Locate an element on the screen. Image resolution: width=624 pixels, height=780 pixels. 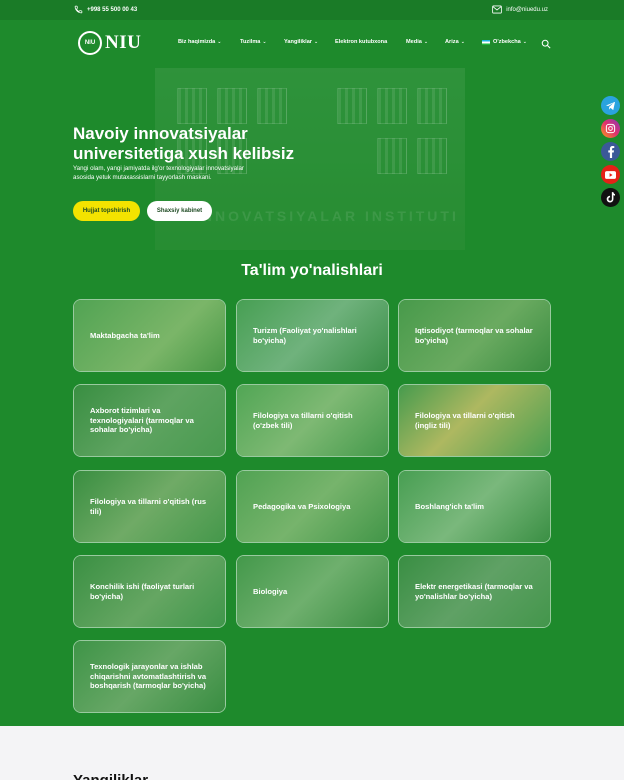
nav-item-3: Elektron kutubxona is located at coordinates (361, 42).